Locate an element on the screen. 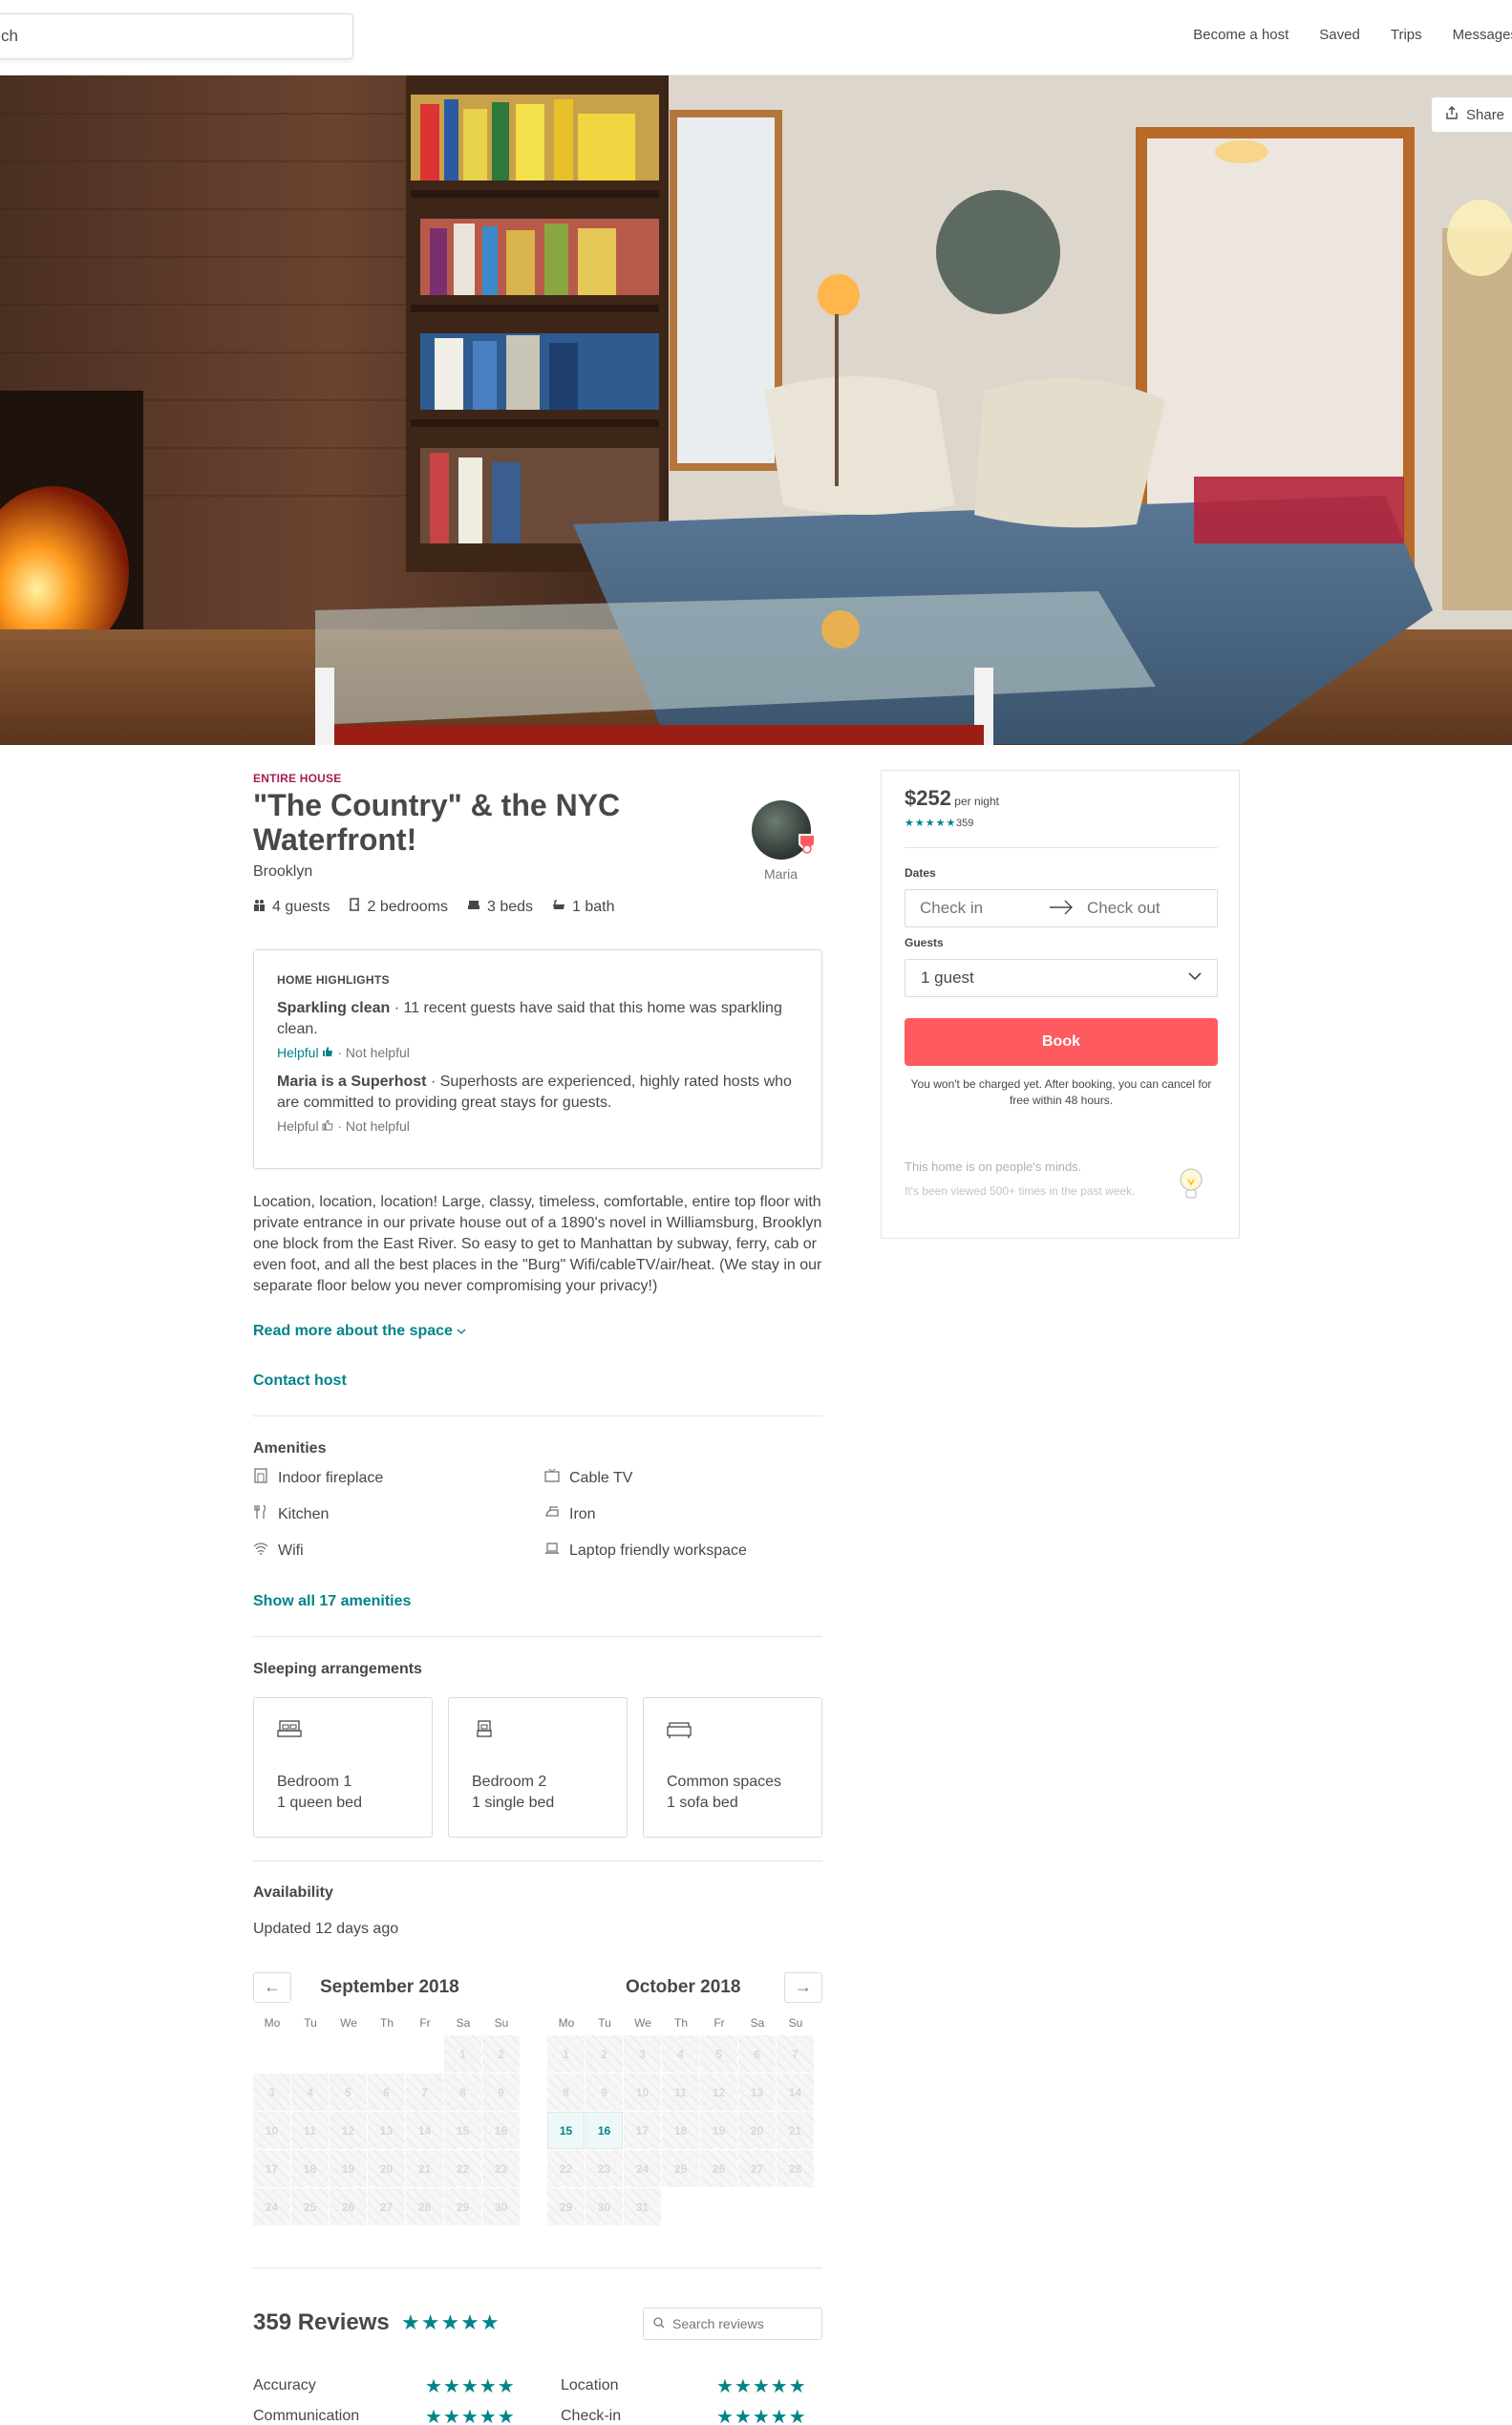  book-button: Book is located at coordinates (1061, 1042).